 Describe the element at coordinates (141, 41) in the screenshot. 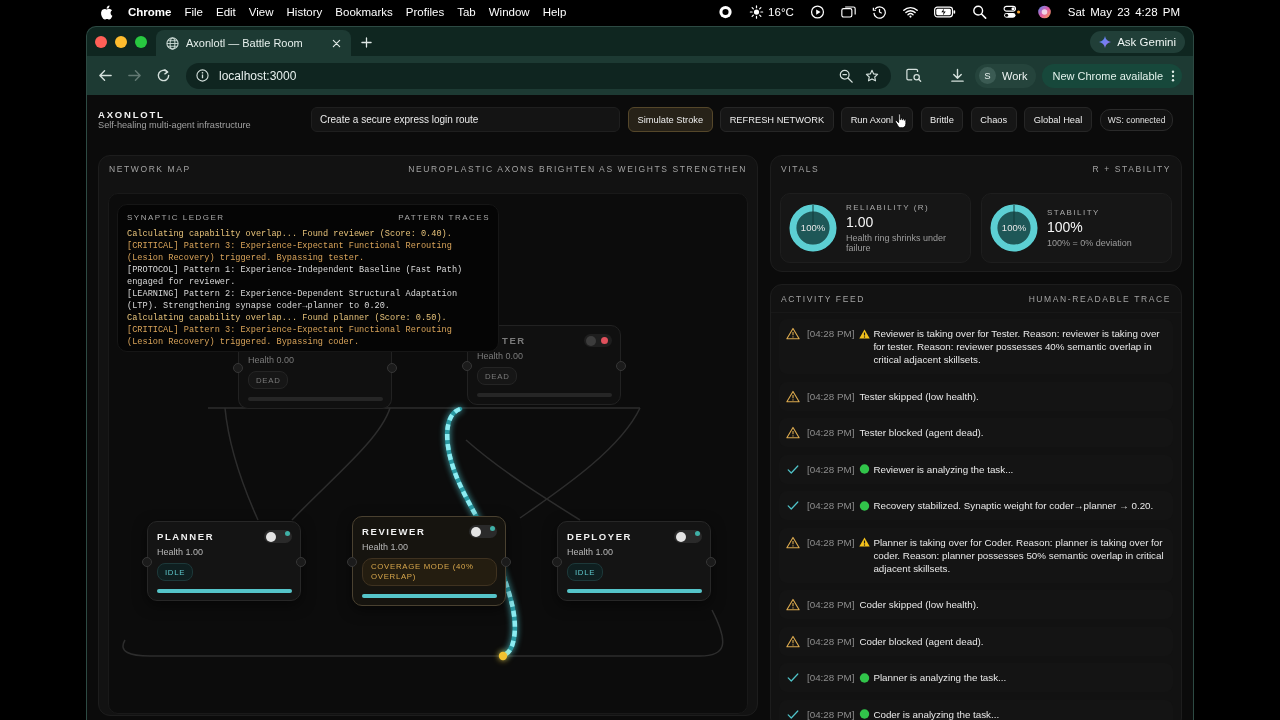

I see `window-zoom-icon` at that location.